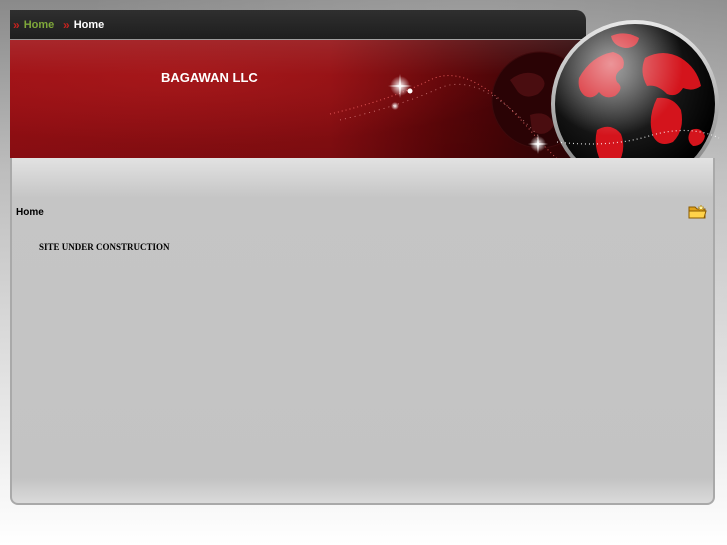 The height and width of the screenshot is (545, 727). I want to click on nav-link-home: » Home, so click(33, 25).